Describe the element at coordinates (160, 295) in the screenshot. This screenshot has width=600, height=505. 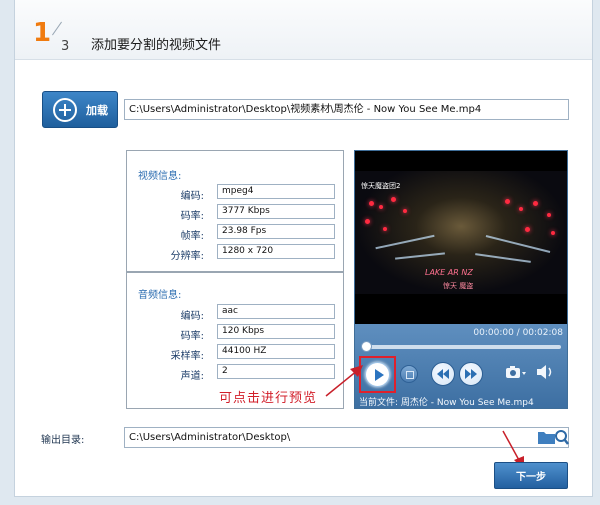
I see `audio-info-title: 音频信息:` at that location.